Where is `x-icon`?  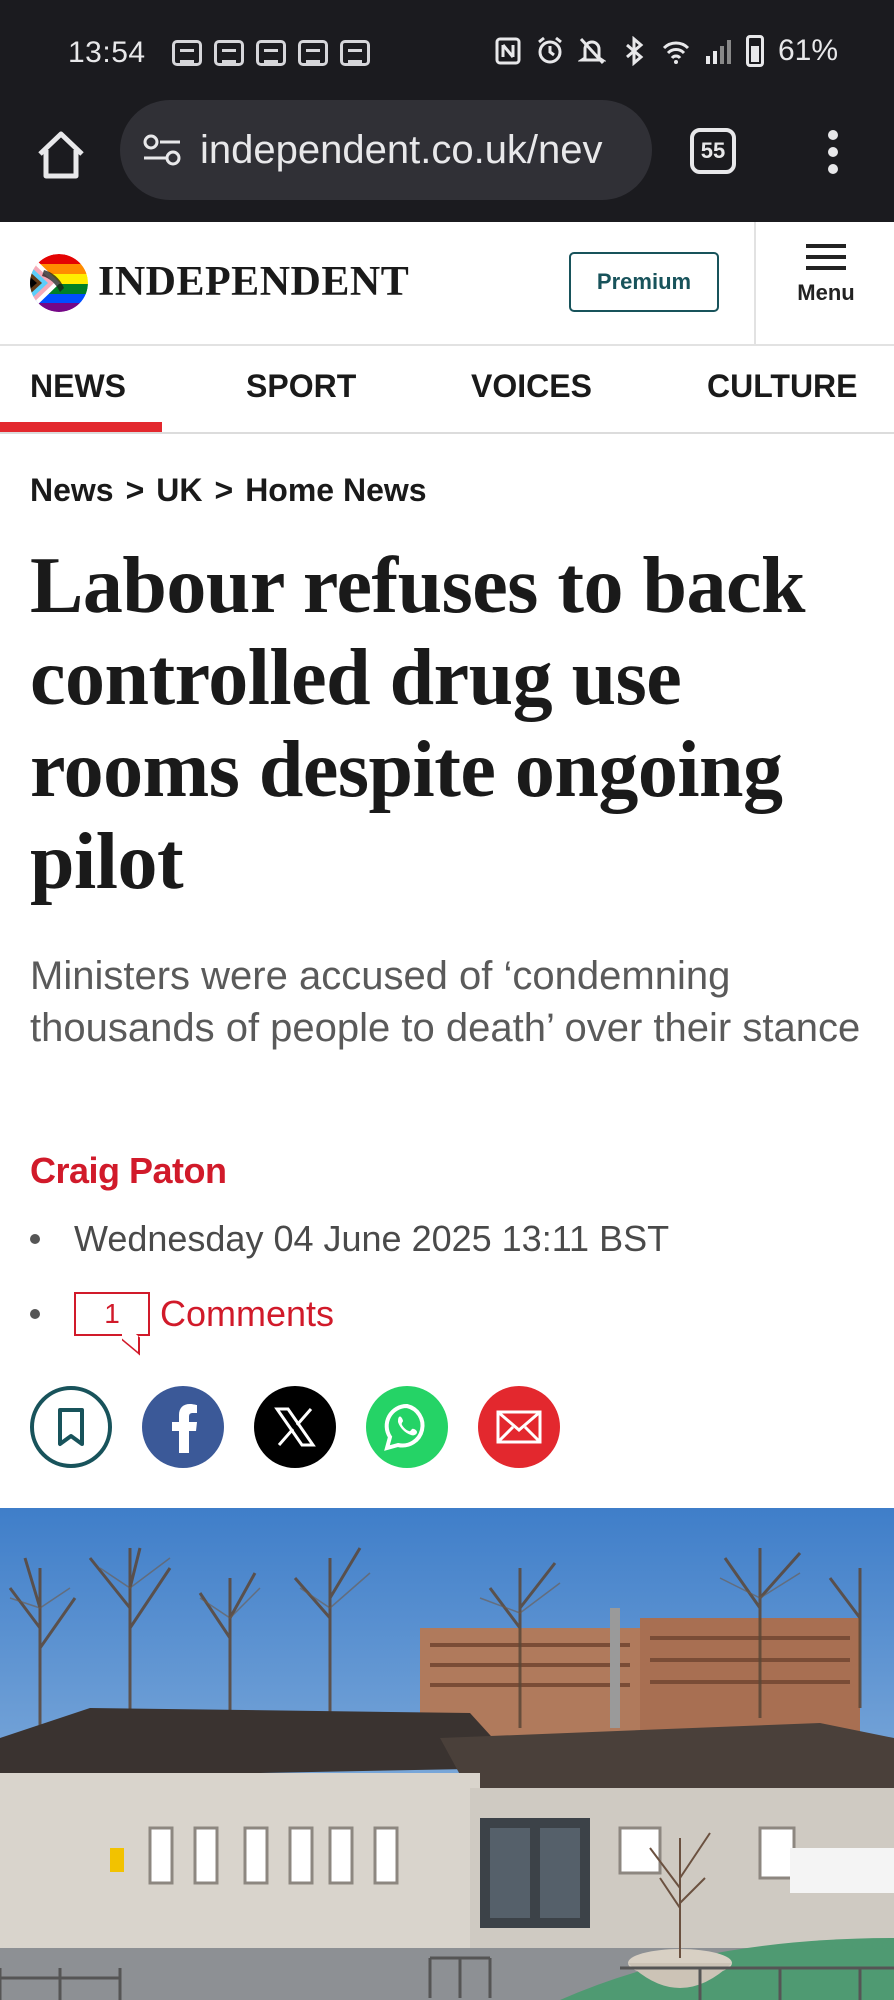
x-icon is located at coordinates (295, 1427).